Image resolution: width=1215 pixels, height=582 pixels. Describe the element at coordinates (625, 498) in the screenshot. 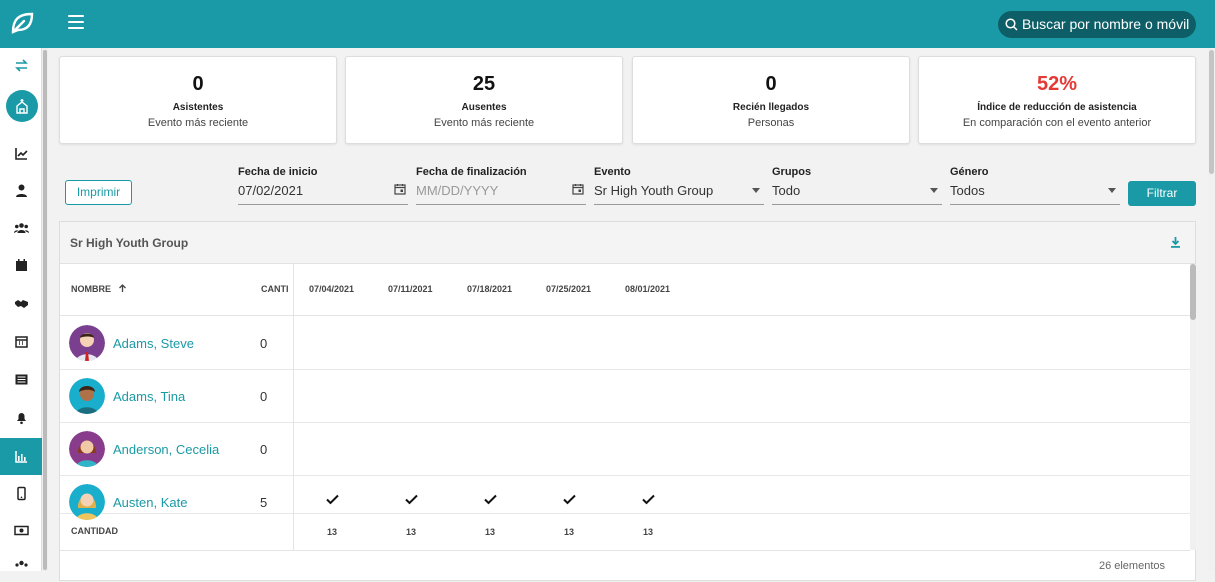

I see `table-row: Austen, Kate 5` at that location.